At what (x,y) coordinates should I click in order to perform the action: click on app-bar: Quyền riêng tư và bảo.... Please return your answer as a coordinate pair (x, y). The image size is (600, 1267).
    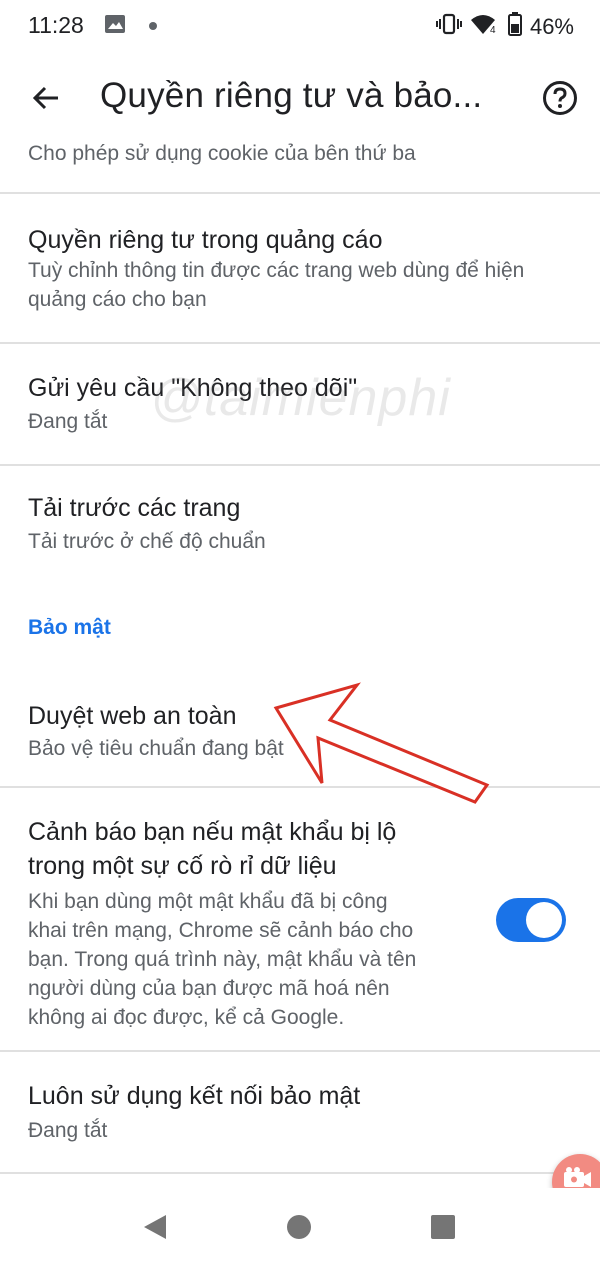
    Looking at the image, I should click on (300, 99).